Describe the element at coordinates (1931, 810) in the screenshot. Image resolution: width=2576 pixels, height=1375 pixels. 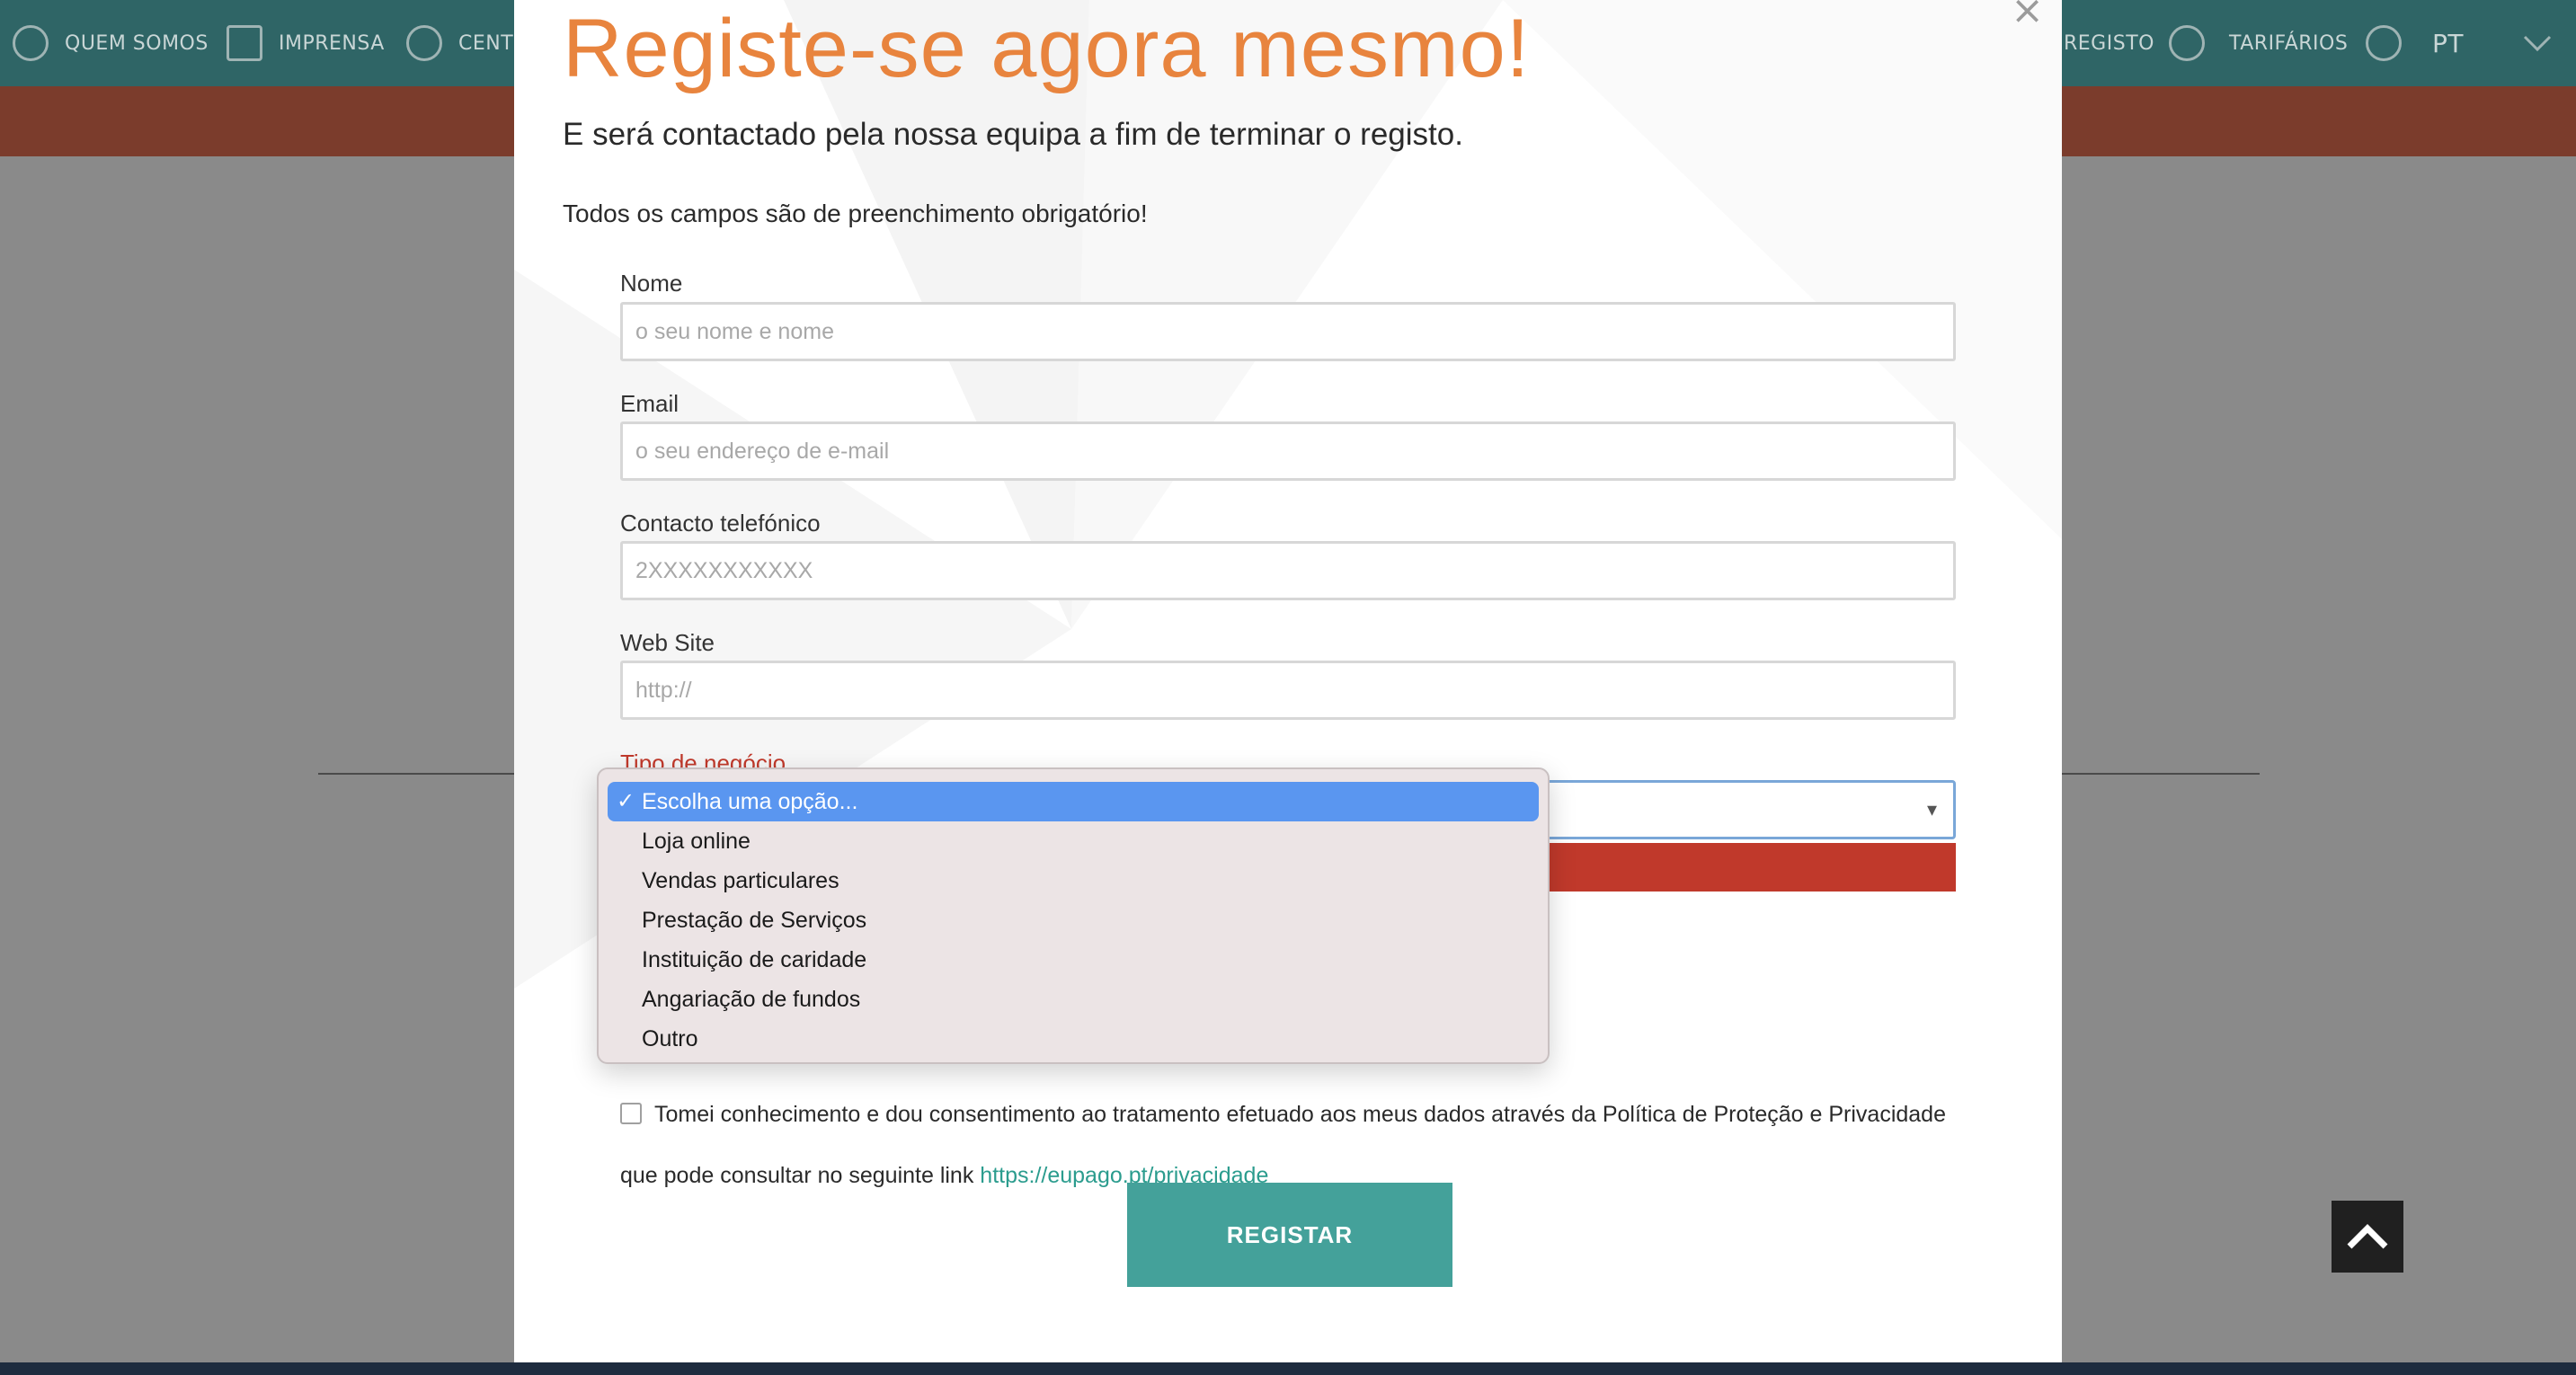
I see `chevron-down-icon: ▾` at that location.